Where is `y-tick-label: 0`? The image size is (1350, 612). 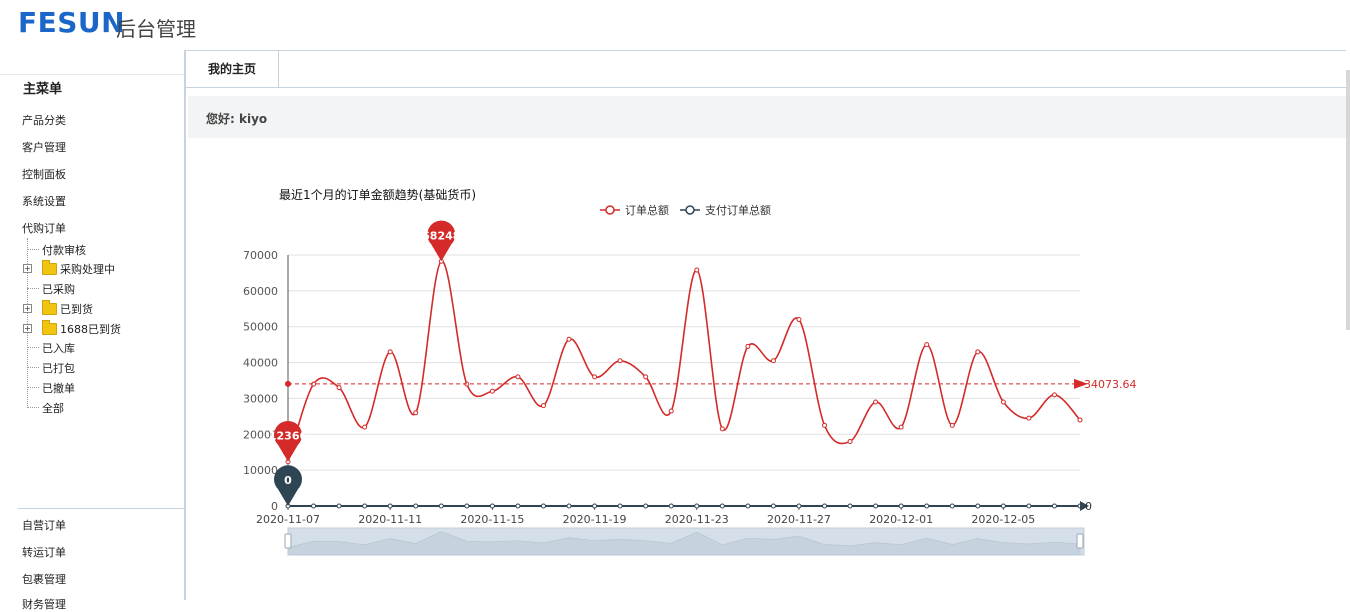
y-tick-label: 0 is located at coordinates (274, 506).